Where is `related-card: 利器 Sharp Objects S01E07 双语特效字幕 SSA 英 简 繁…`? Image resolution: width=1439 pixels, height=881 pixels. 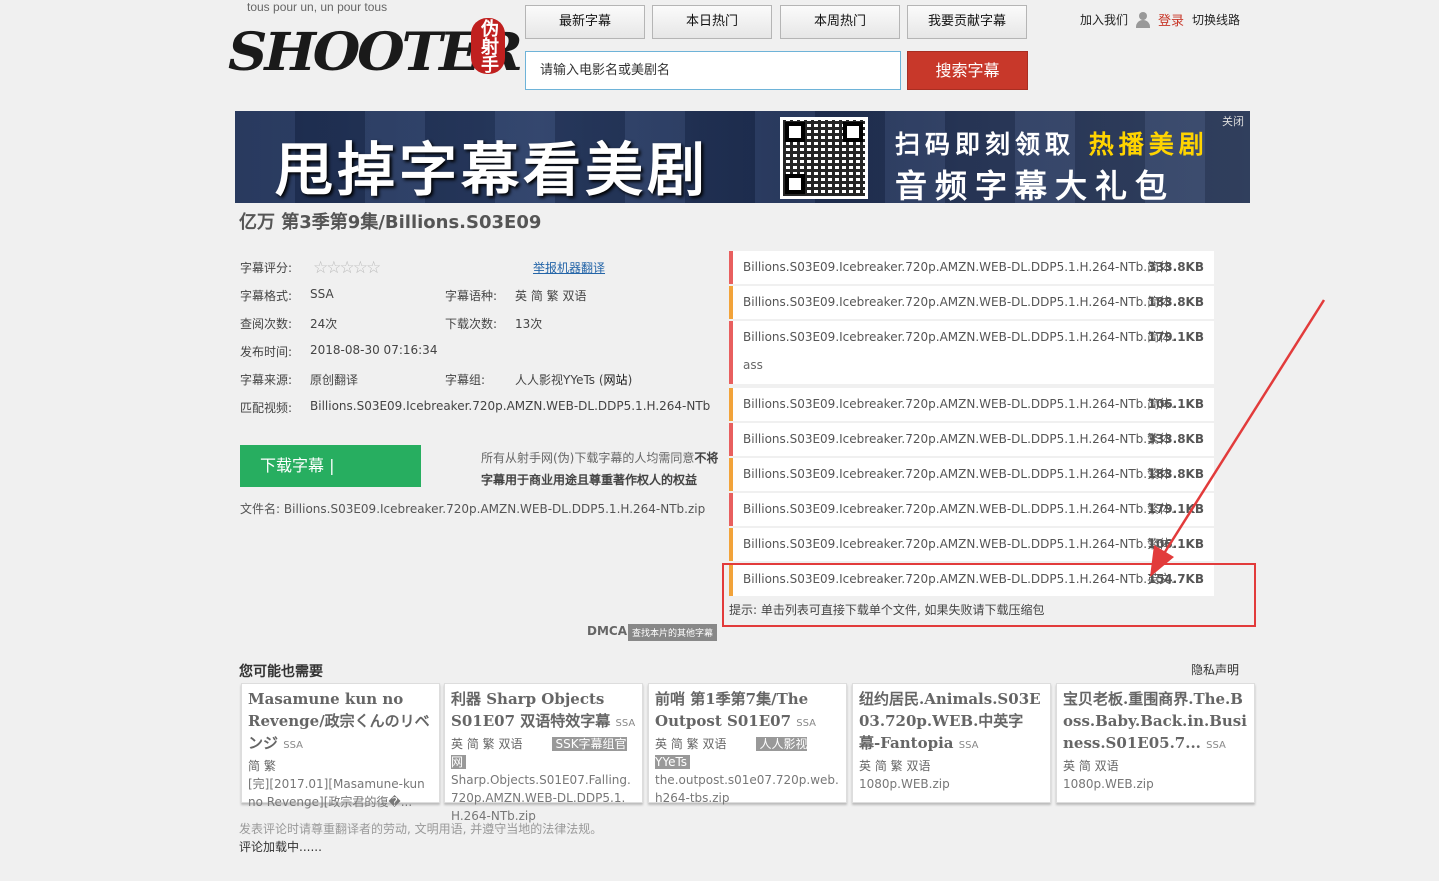 related-card: 利器 Sharp Objects S01E07 双语特效字幕 SSA 英 简 繁… is located at coordinates (543, 753).